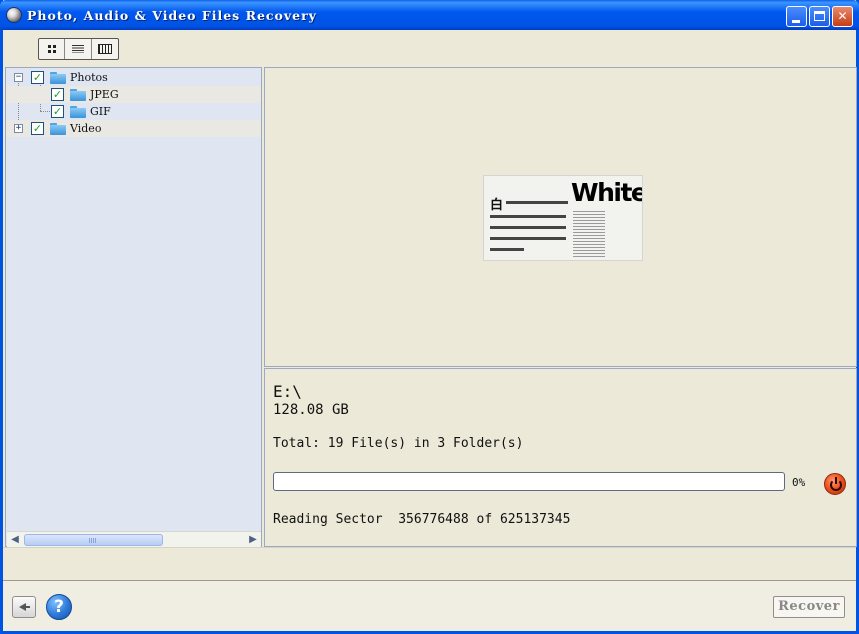 The width and height of the screenshot is (859, 634). Describe the element at coordinates (57, 94) in the screenshot. I see `jpeg-checkbox: ✓` at that location.